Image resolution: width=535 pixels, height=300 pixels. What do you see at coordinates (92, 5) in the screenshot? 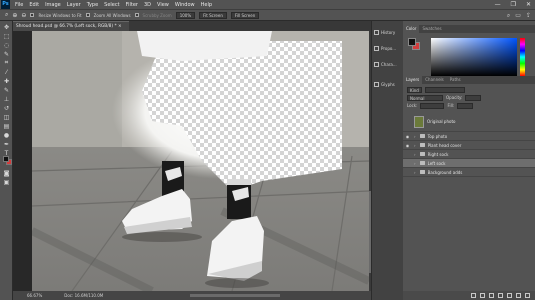
I see `menu-item: Type` at bounding box center [92, 5].